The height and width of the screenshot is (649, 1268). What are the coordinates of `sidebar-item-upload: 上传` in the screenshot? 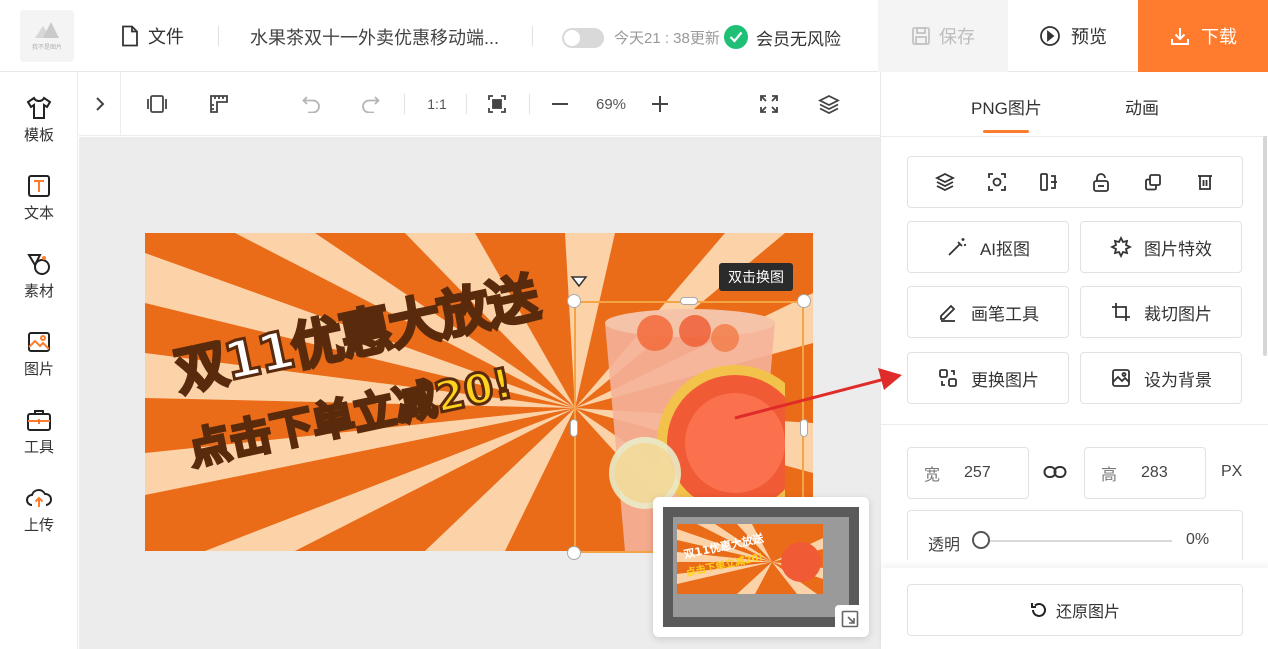 It's located at (39, 520).